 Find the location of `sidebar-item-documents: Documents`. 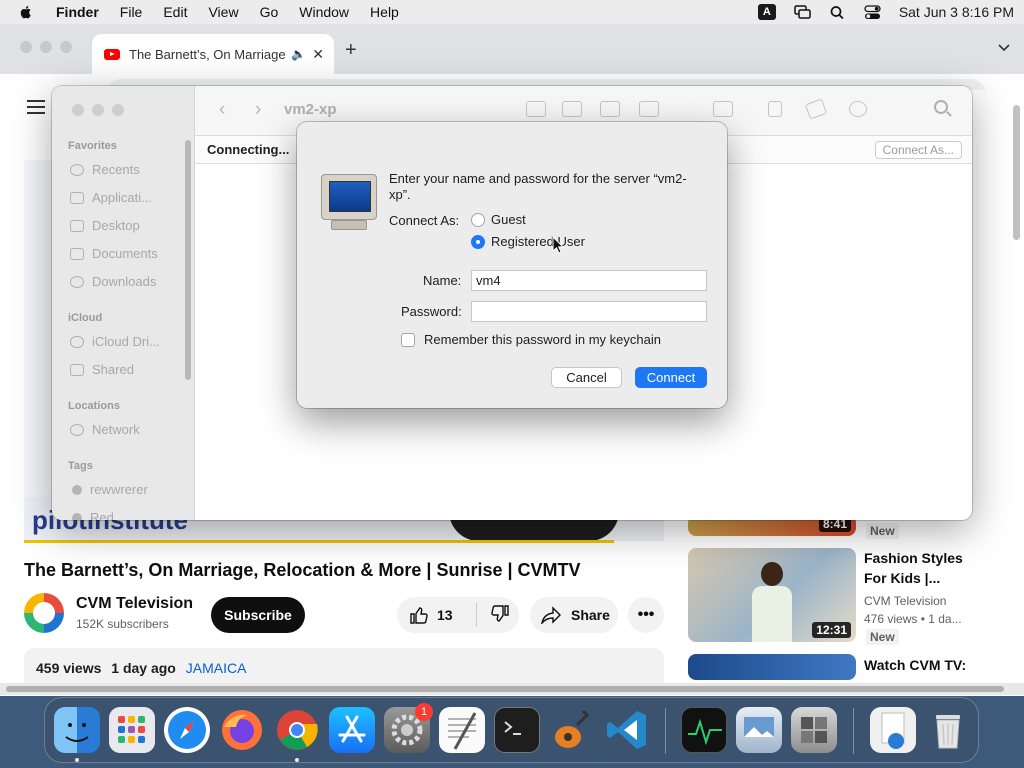

sidebar-item-documents: Documents is located at coordinates (114, 253).